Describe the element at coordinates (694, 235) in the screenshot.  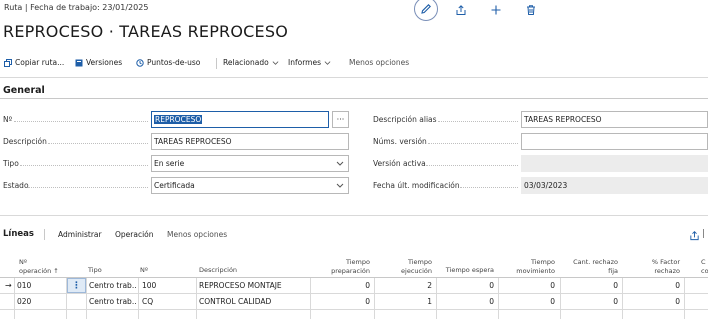
I see `share-lines-button` at that location.